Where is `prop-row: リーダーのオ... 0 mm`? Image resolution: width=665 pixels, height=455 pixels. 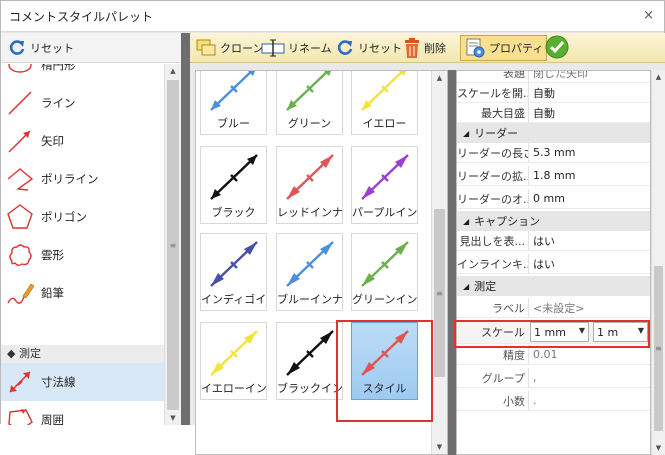 prop-row: リーダーのオ... 0 mm is located at coordinates (553, 199).